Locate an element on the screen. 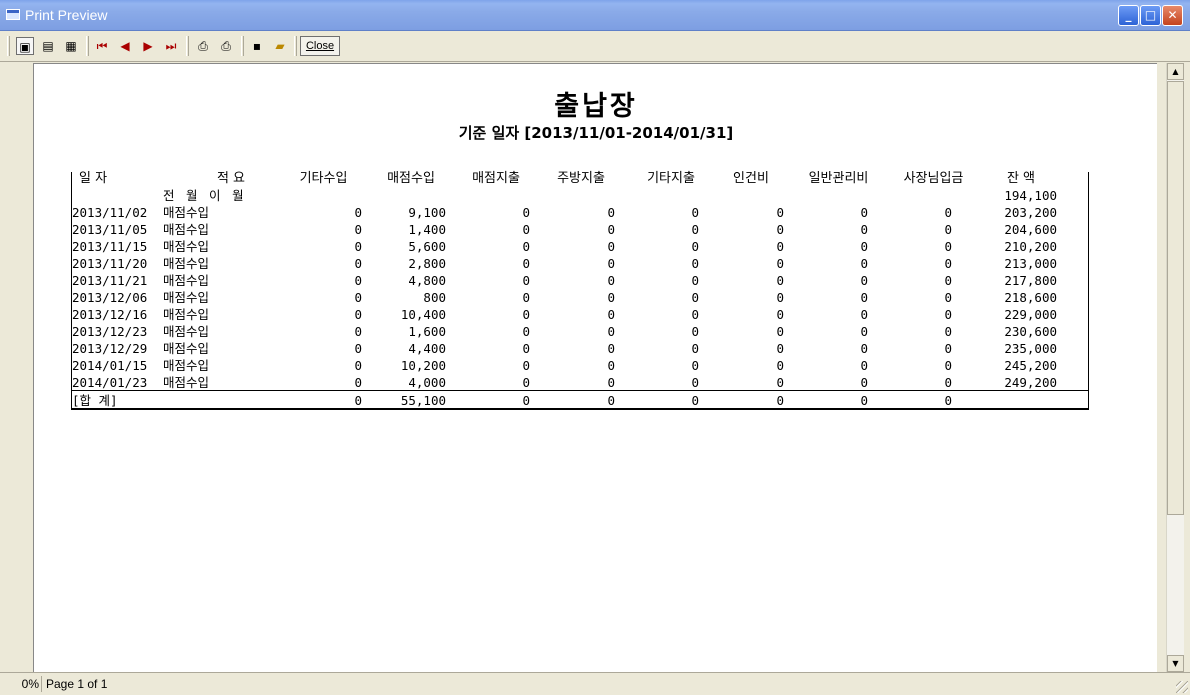  row-balance: 213,000 is located at coordinates (1030, 263).